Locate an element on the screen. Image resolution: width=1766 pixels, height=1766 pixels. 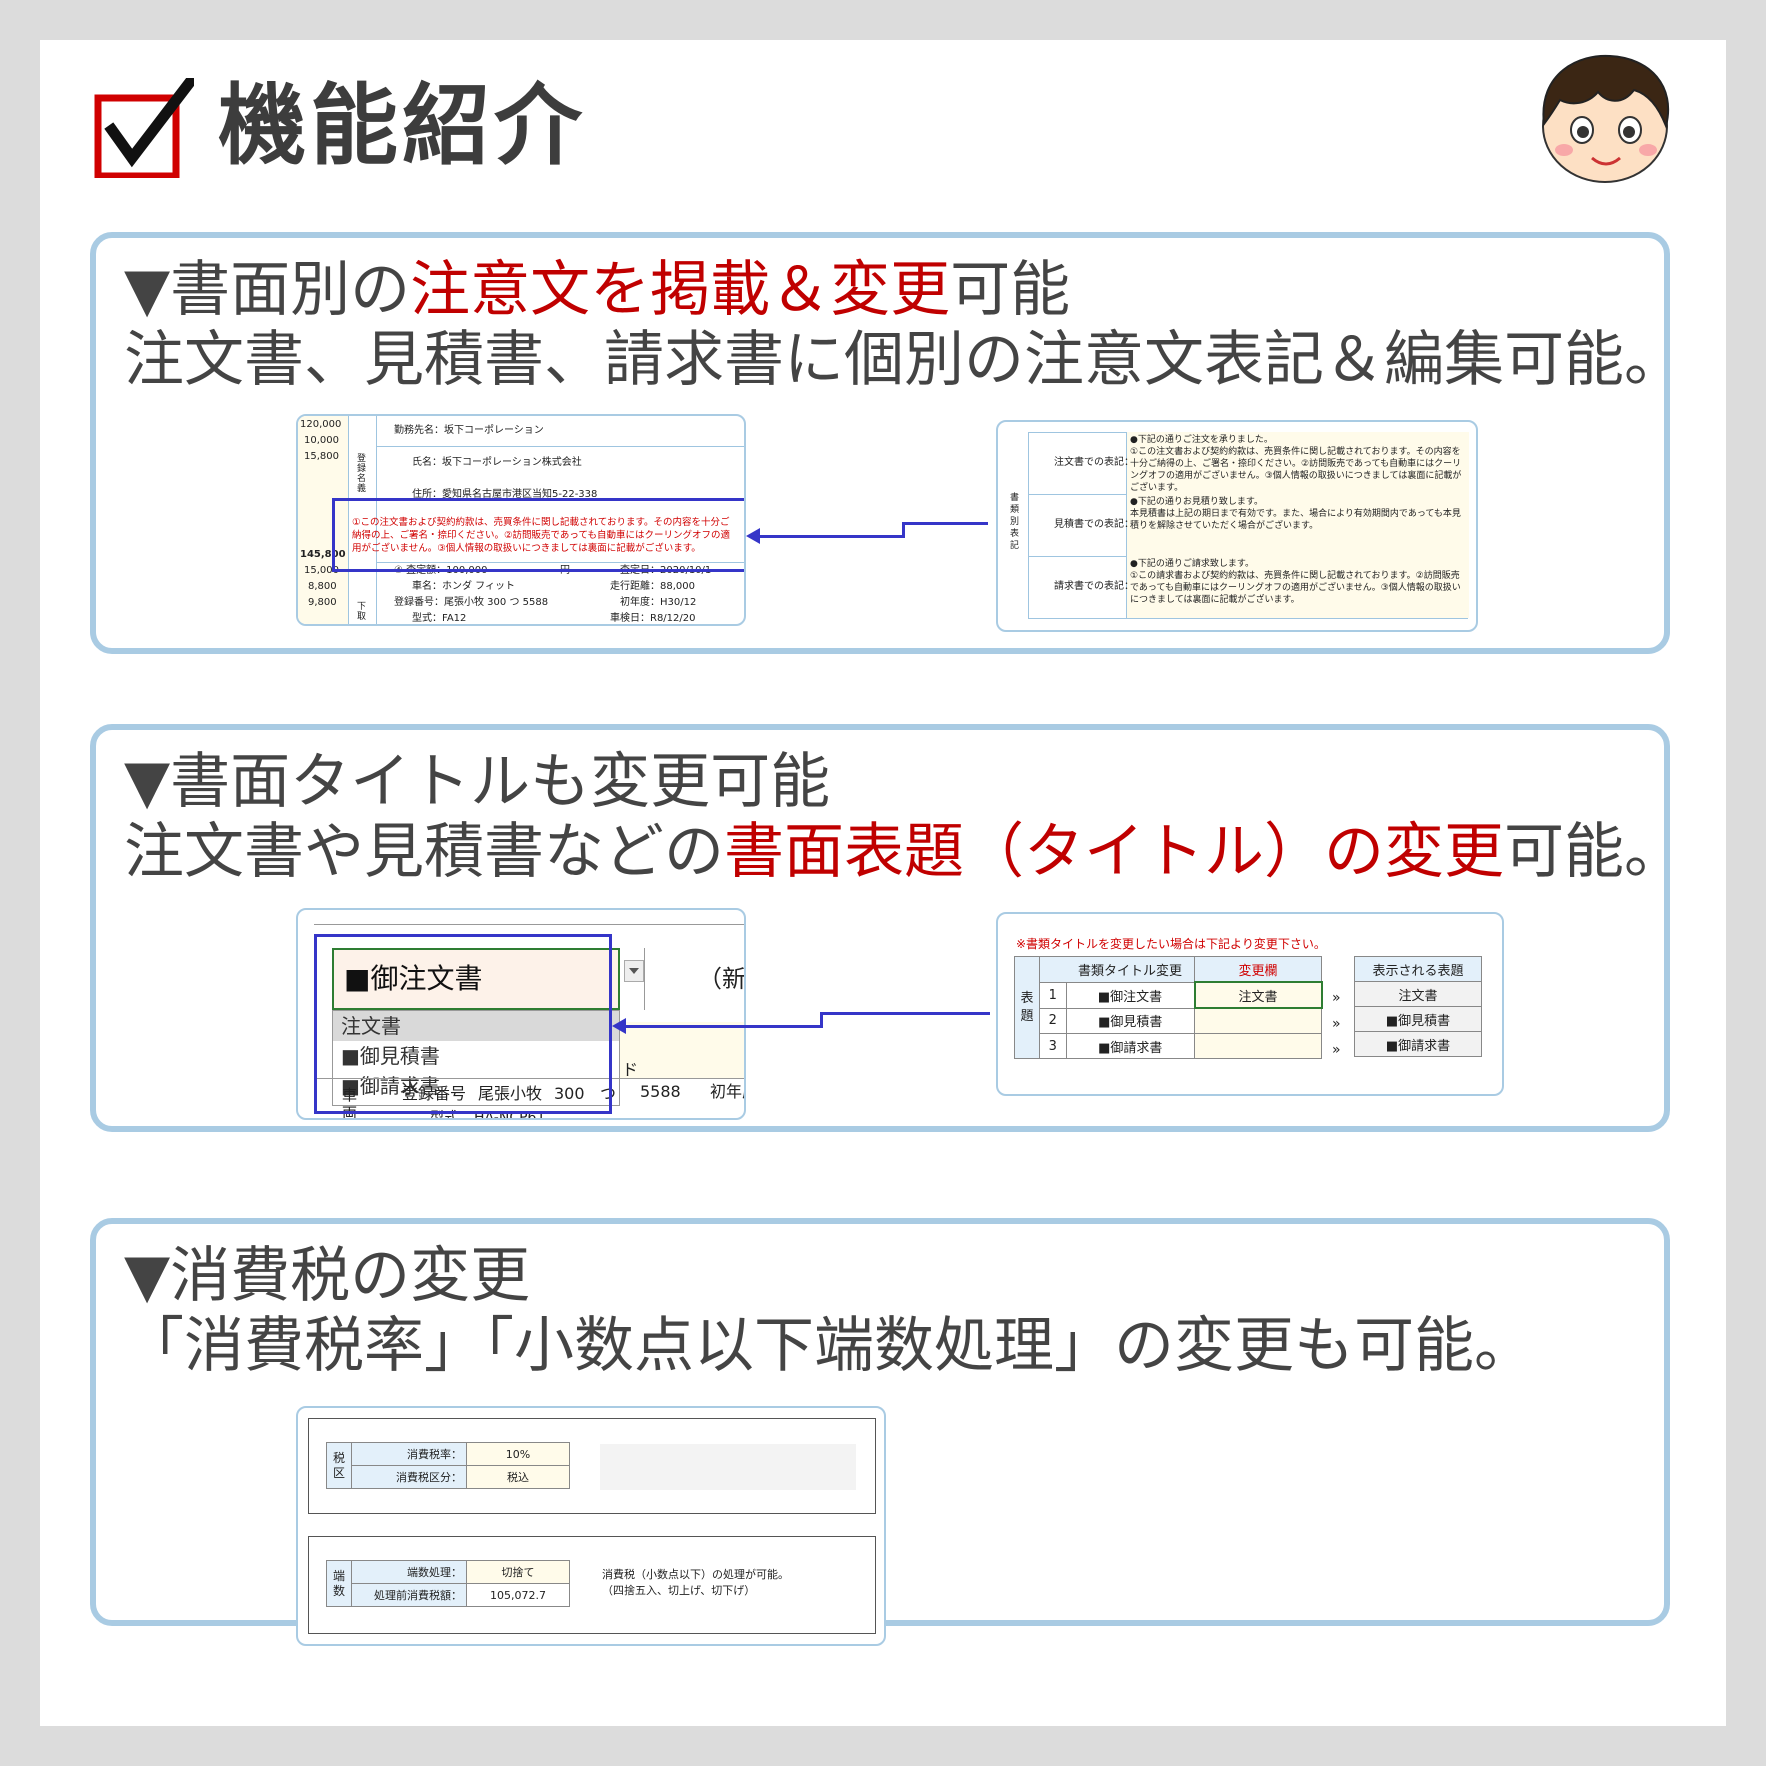
section-title-change-title: ▼書面タイトルも変更可能 is located at coordinates (477, 782).